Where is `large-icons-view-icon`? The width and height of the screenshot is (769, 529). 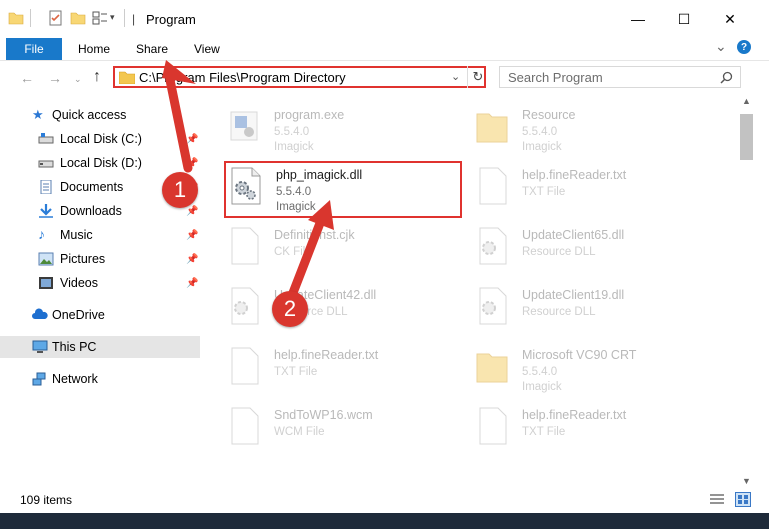
large-icons-view-icon is located at coordinates (743, 499).